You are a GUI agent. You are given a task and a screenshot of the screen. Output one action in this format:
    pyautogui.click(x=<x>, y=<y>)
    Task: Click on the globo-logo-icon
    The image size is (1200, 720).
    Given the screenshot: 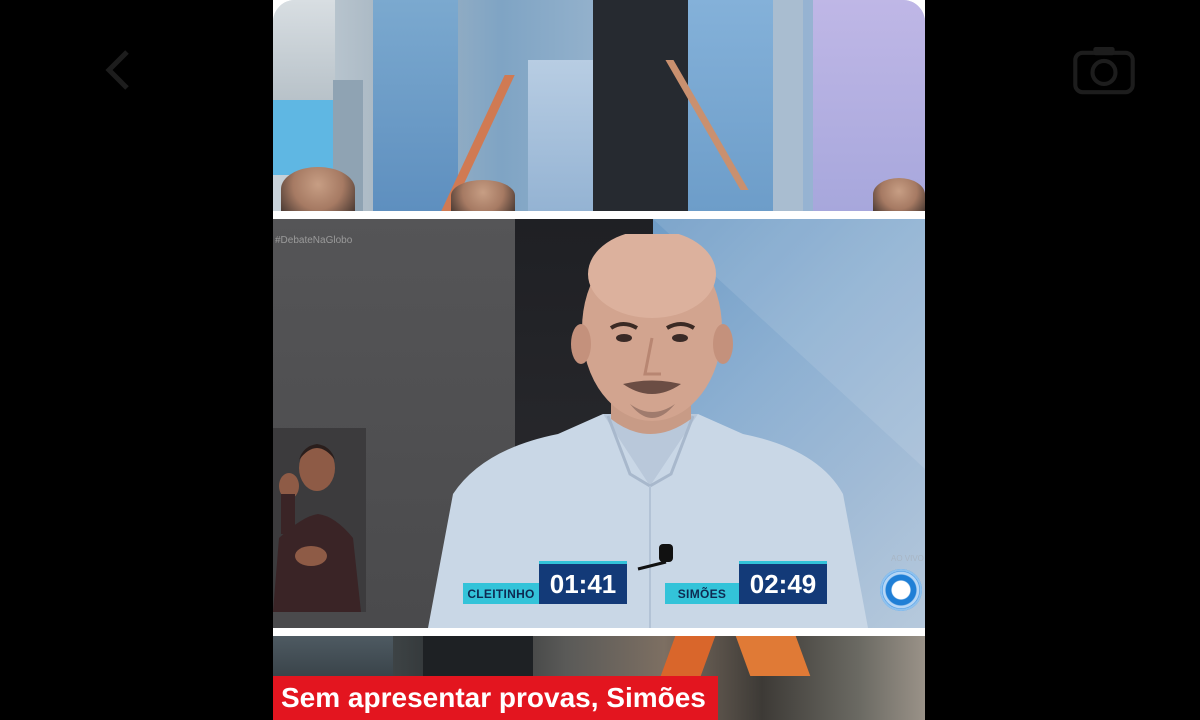 What is the action you would take?
    pyautogui.click(x=901, y=590)
    